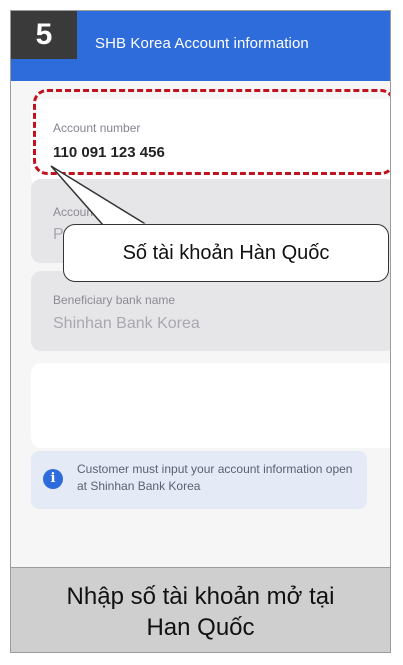 This screenshot has height=665, width=403. What do you see at coordinates (210, 405) in the screenshot?
I see `blank-input-area` at bounding box center [210, 405].